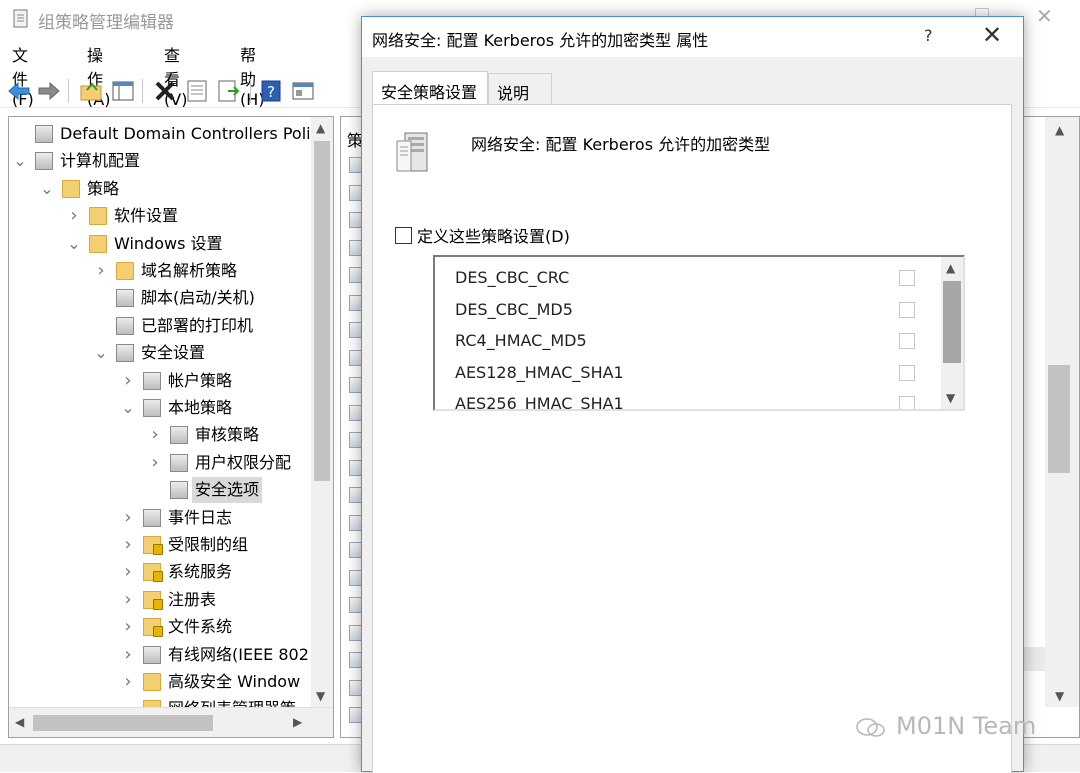  I want to click on dialog-title-bar: 网络安全: 配置 Kerberos 允许的加密类型 属性 ? ✕, so click(692, 37).